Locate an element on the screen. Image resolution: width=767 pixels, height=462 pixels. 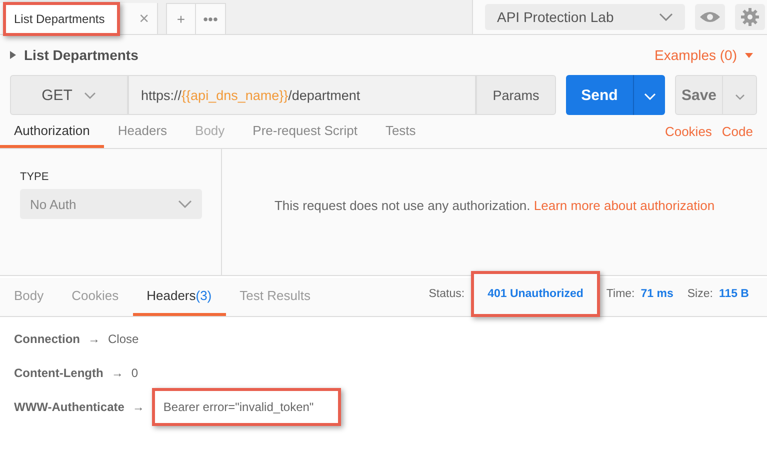
stat-label: Time: is located at coordinates (620, 294).